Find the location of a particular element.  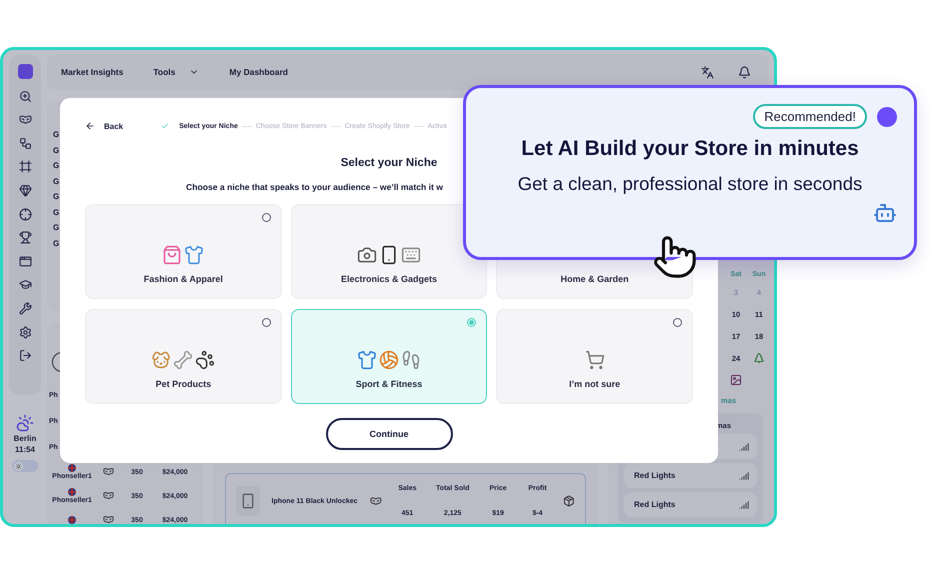

robot-icon is located at coordinates (885, 213).